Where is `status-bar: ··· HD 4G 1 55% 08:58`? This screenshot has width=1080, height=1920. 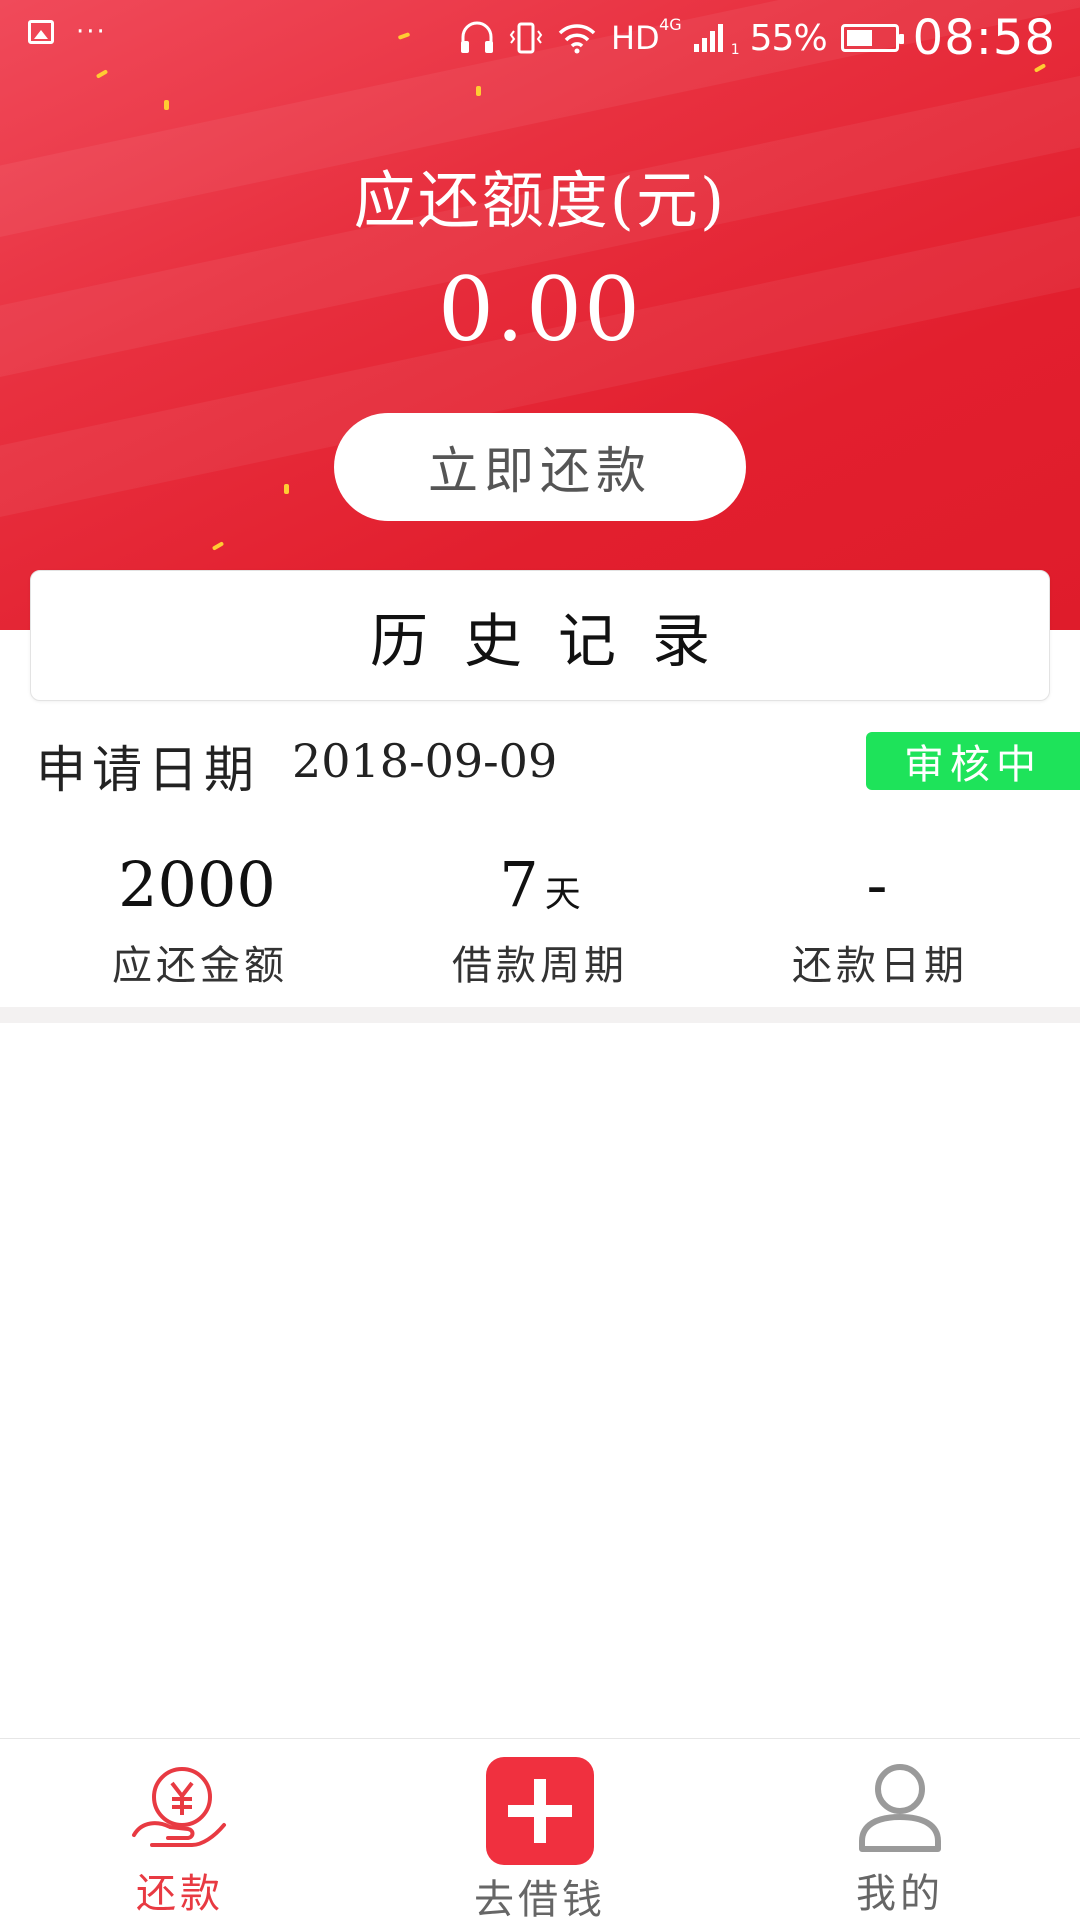 status-bar: ··· HD 4G 1 55% 08:58 is located at coordinates (540, 36).